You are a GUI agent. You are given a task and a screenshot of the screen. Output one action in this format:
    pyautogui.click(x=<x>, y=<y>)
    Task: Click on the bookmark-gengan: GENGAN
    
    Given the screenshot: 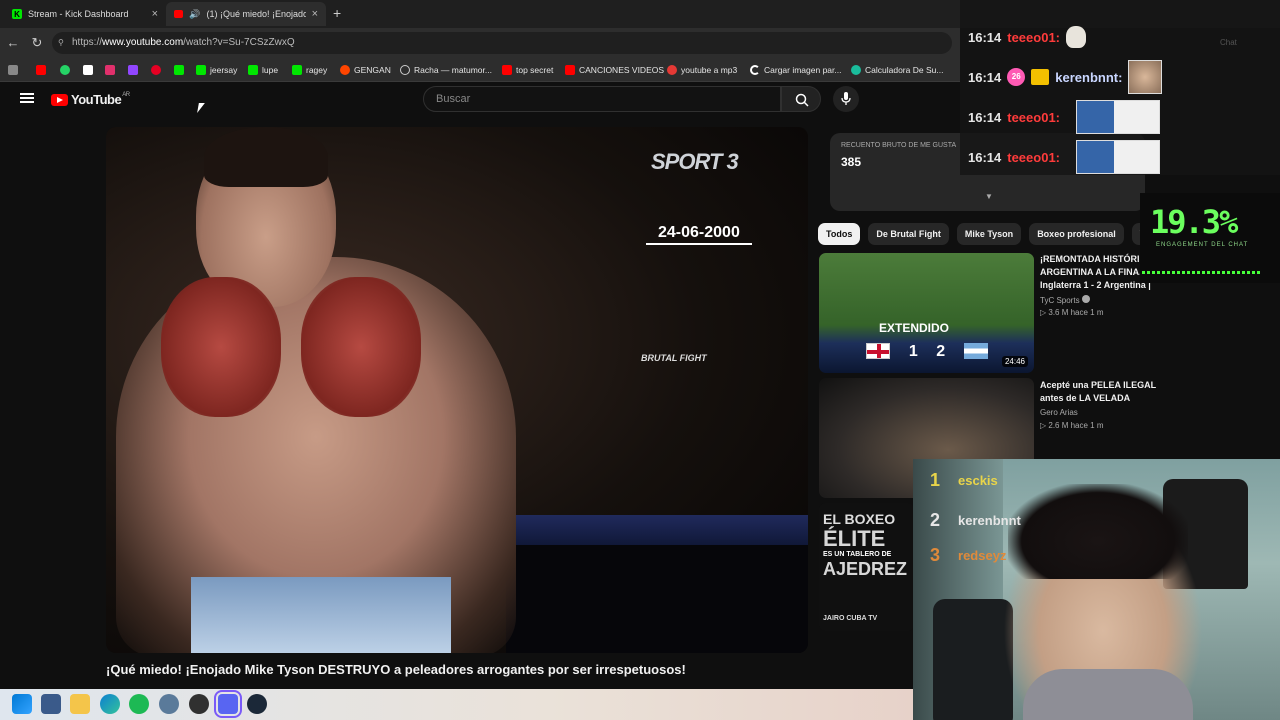 What is the action you would take?
    pyautogui.click(x=365, y=70)
    